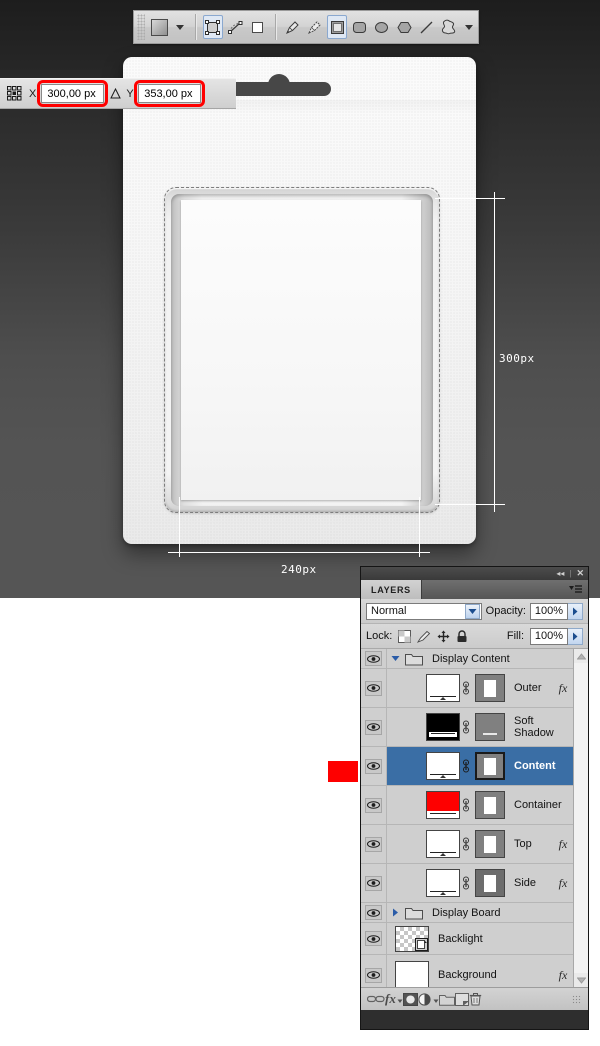 The width and height of the screenshot is (600, 1046). What do you see at coordinates (474, 573) in the screenshot?
I see `panel-titlebar: ◂◂ | ✕` at bounding box center [474, 573].